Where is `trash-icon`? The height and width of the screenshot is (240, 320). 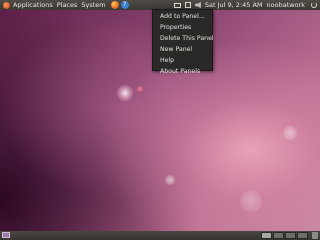
trash-icon is located at coordinates (315, 235).